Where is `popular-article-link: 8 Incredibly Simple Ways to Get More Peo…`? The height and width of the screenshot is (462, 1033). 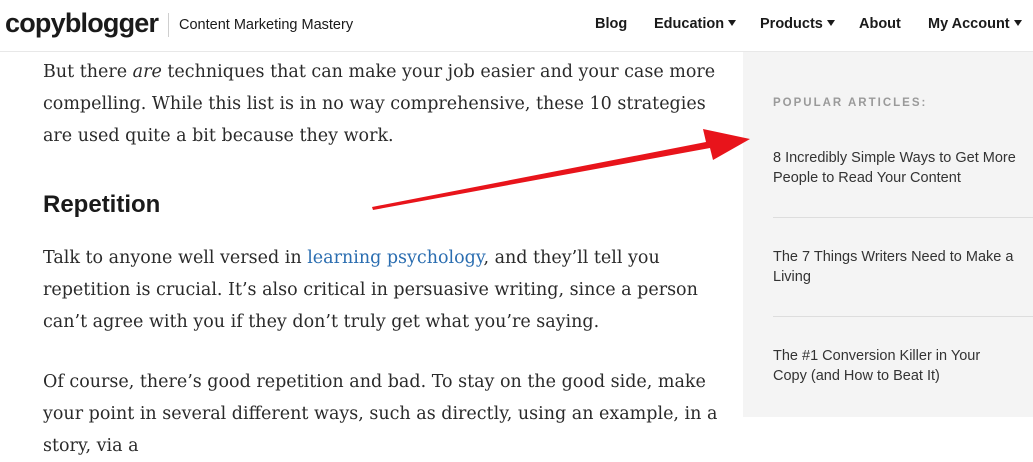 popular-article-link: 8 Incredibly Simple Ways to Get More Peo… is located at coordinates (895, 168).